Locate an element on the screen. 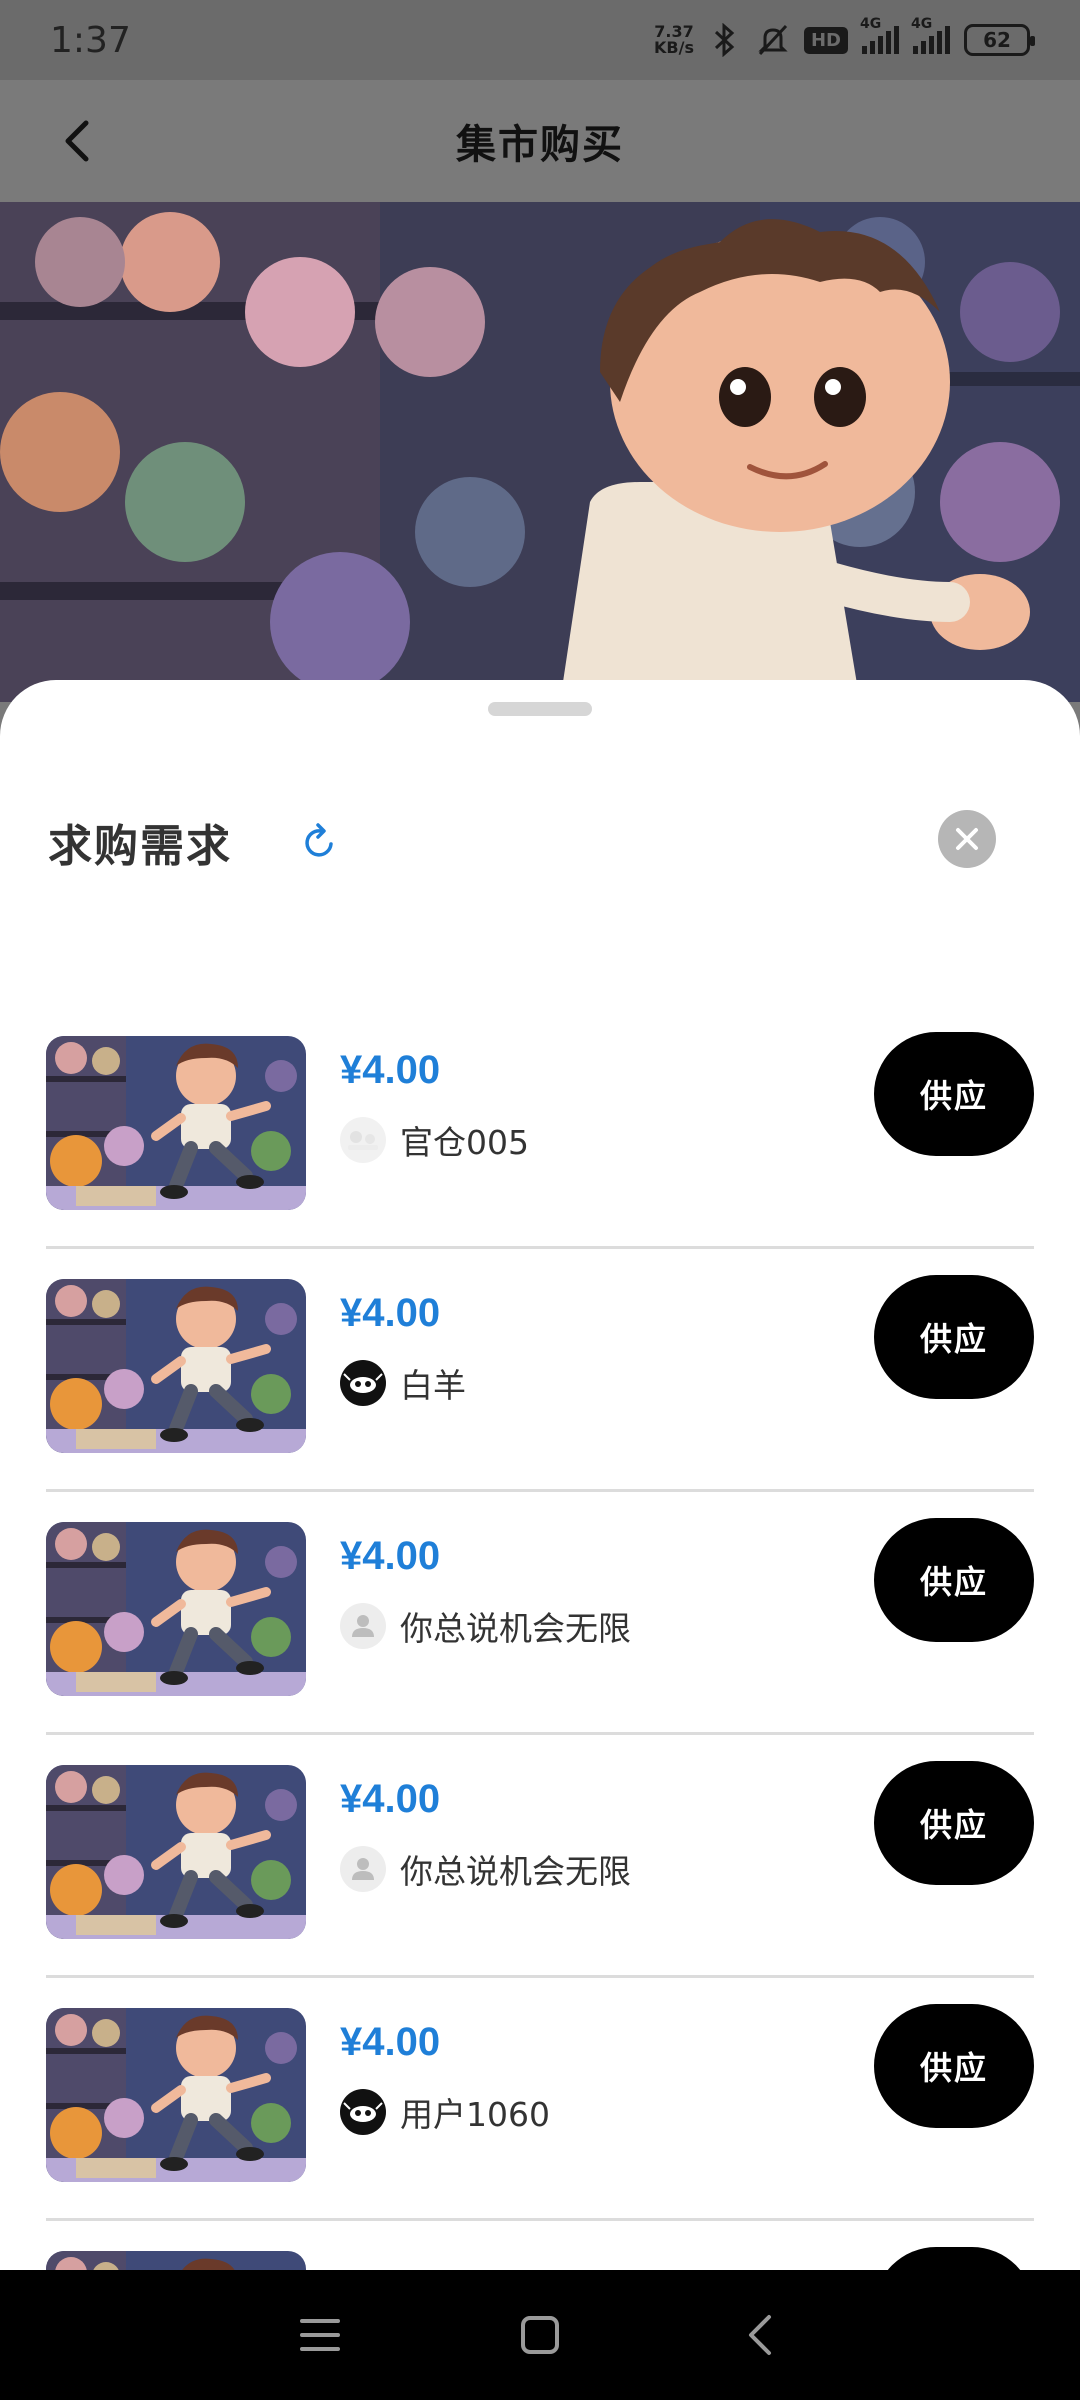  request-list-item: ¥4.00 is located at coordinates (540, 2245).